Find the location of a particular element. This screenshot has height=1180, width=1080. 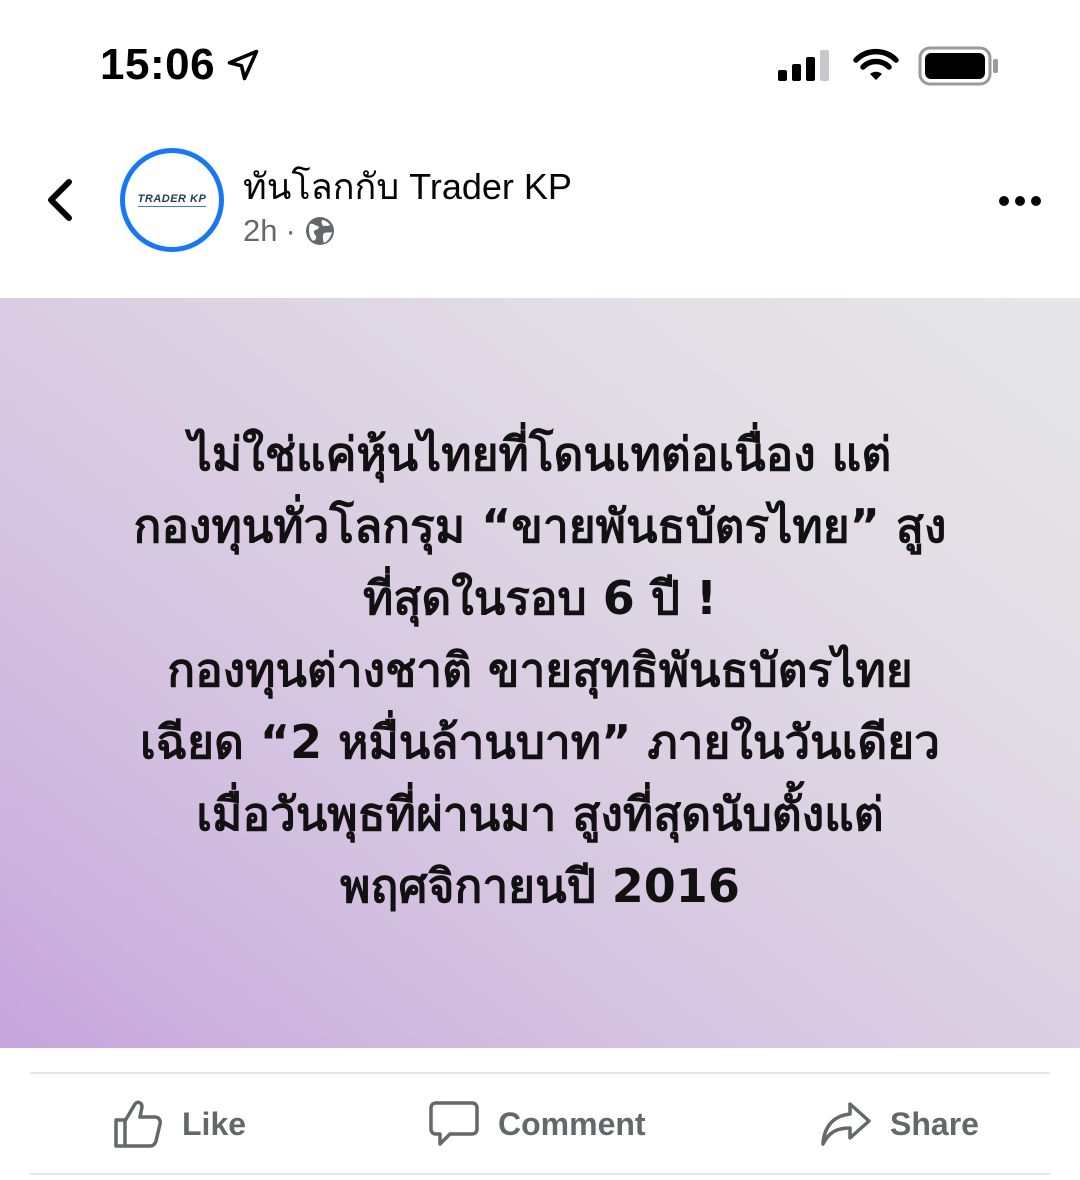

share-arrow-icon is located at coordinates (846, 1124).